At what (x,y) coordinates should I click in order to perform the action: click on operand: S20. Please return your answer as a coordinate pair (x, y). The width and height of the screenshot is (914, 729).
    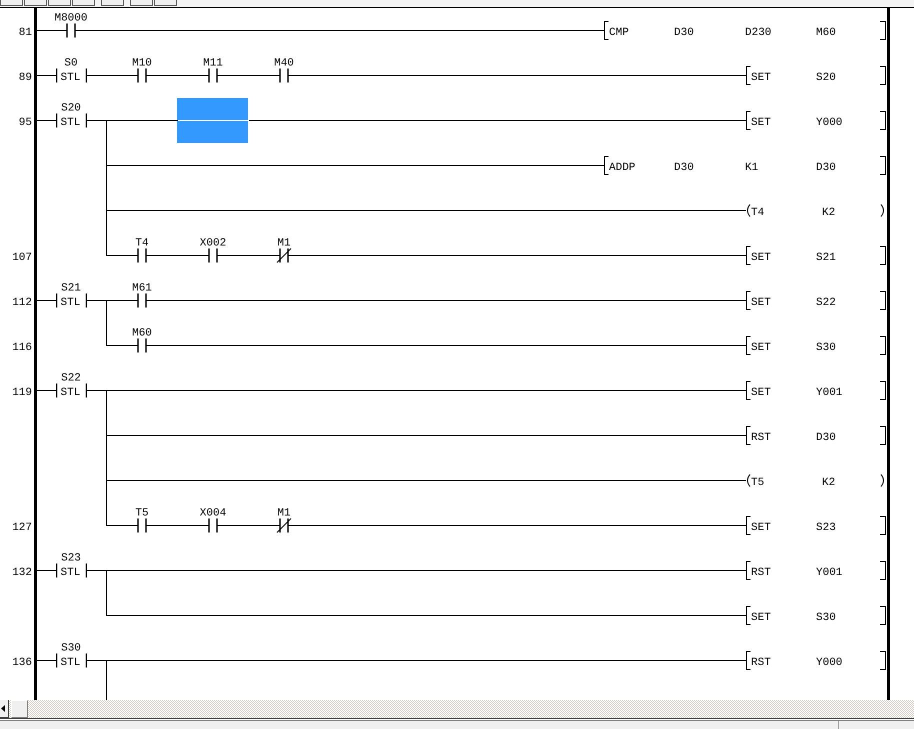
    Looking at the image, I should click on (826, 78).